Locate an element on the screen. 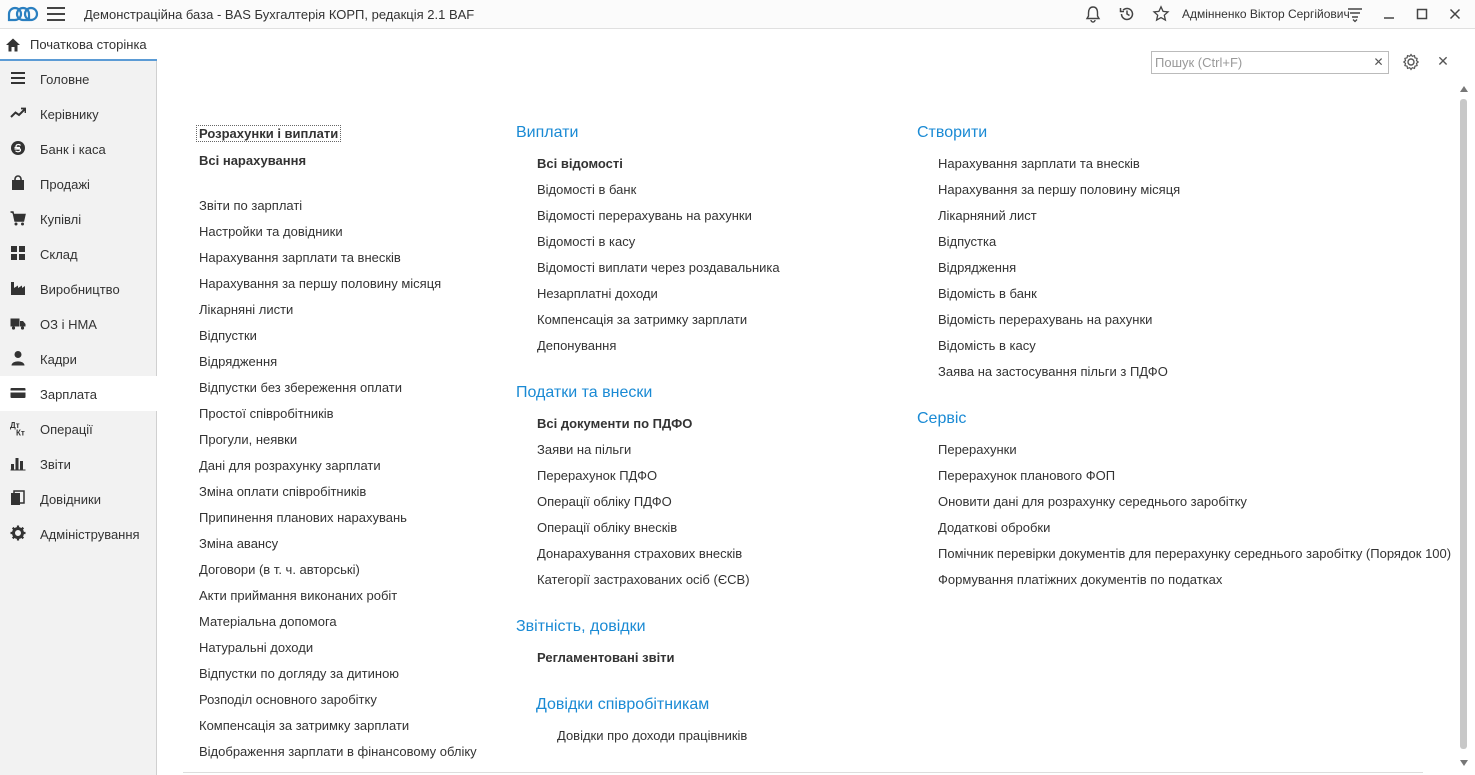 The width and height of the screenshot is (1475, 775). search-input is located at coordinates (1261, 62).